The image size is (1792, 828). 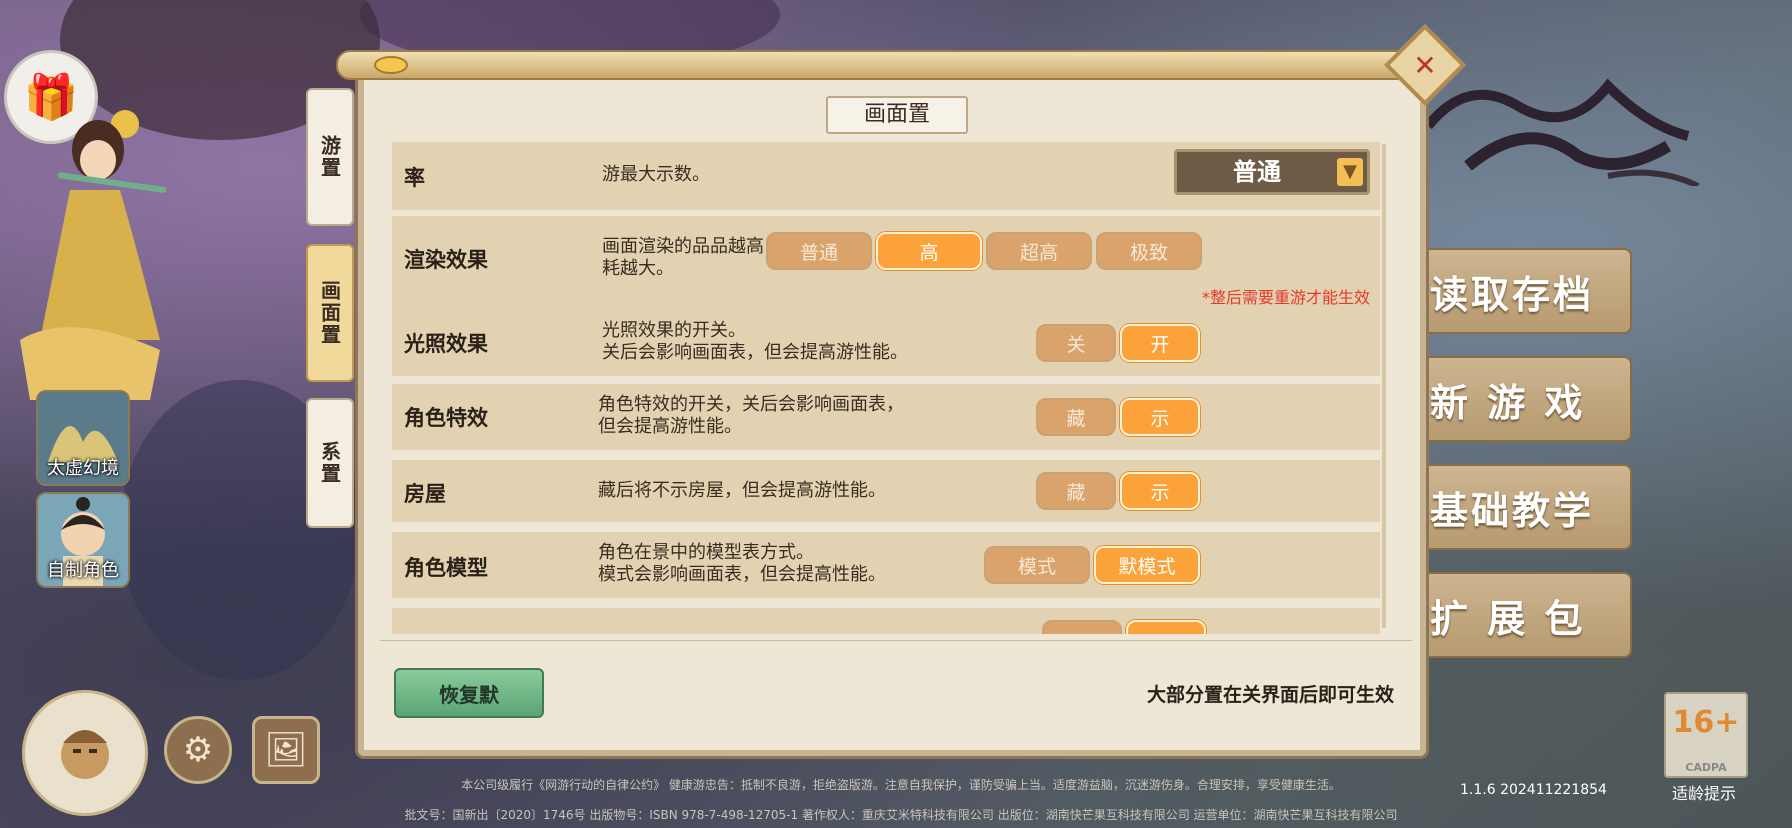 I want to click on gallery-image-icon: 🖼, so click(x=286, y=750).